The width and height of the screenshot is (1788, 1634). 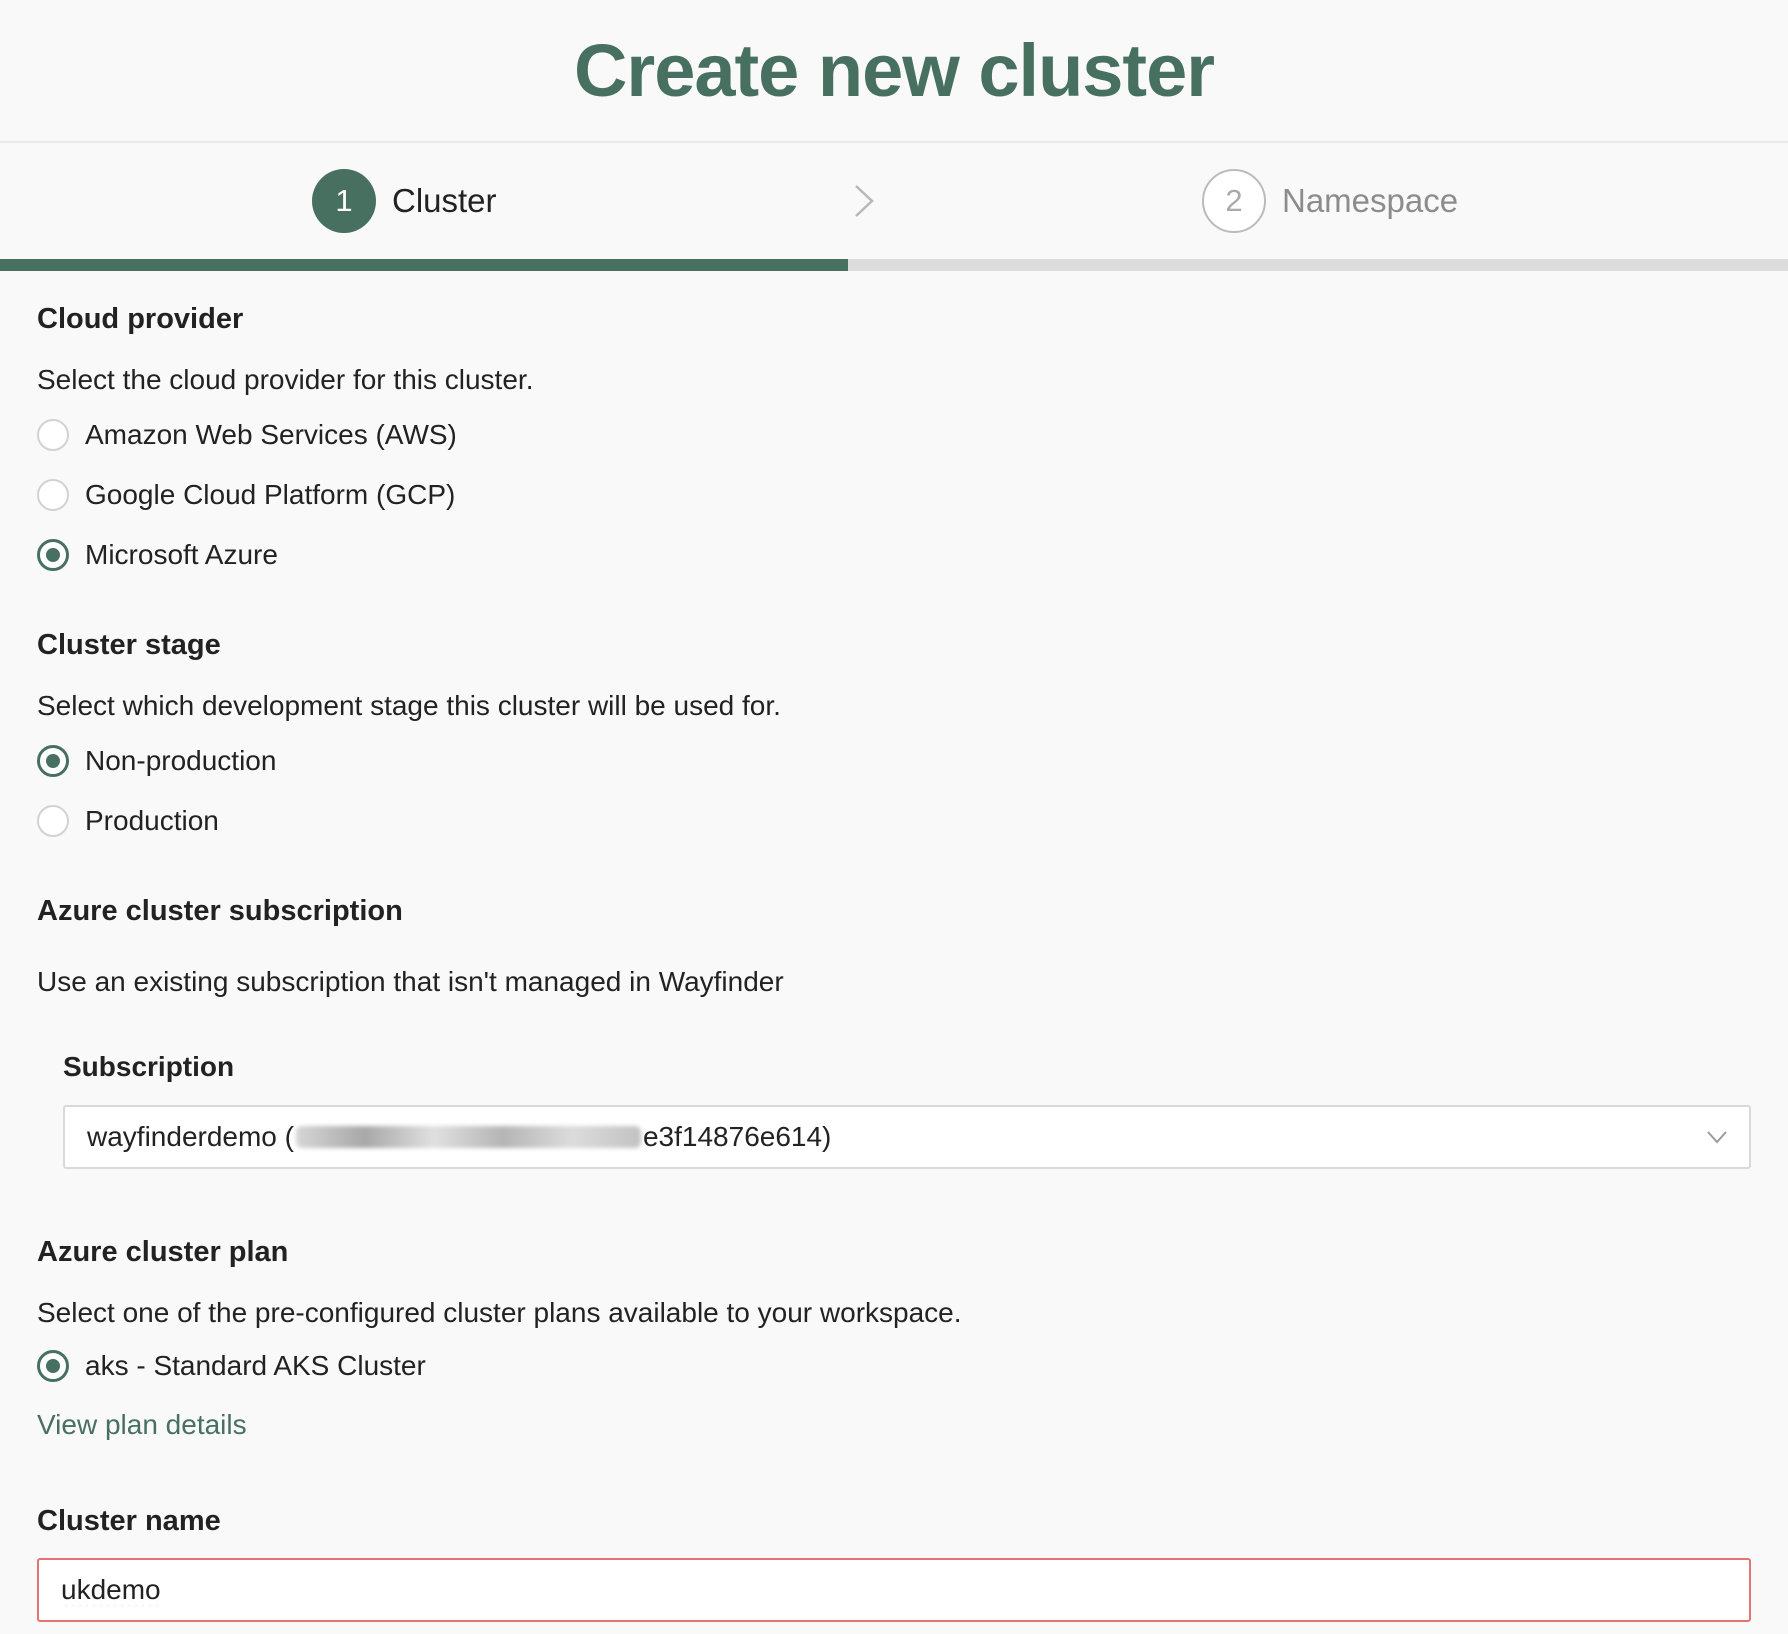 What do you see at coordinates (907, 1137) in the screenshot?
I see `subscription-select: wayfinderdemo ( e3f14876e614)` at bounding box center [907, 1137].